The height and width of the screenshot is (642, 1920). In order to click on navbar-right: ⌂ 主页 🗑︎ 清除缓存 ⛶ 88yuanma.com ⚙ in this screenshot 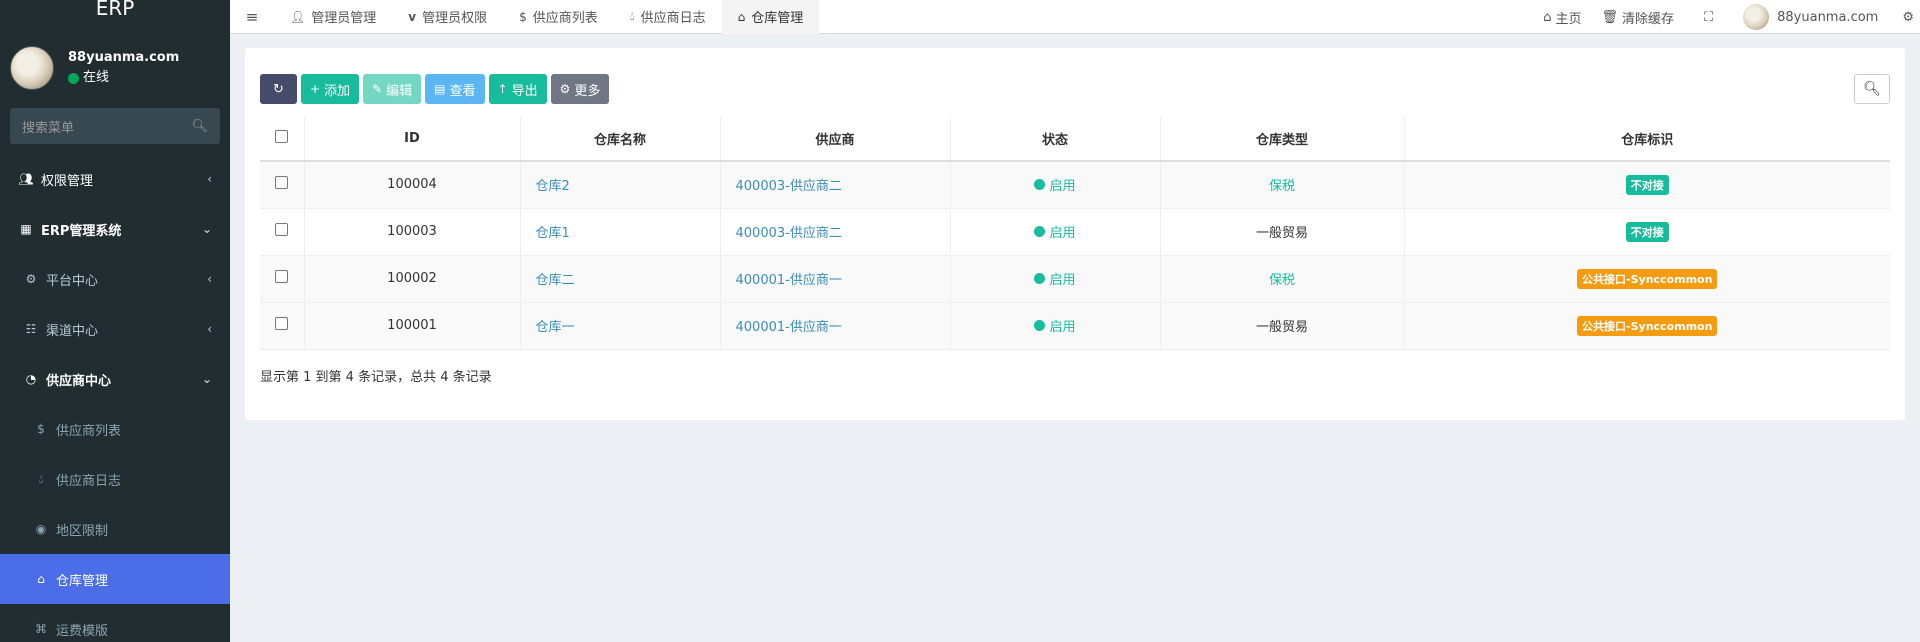, I will do `click(1726, 17)`.